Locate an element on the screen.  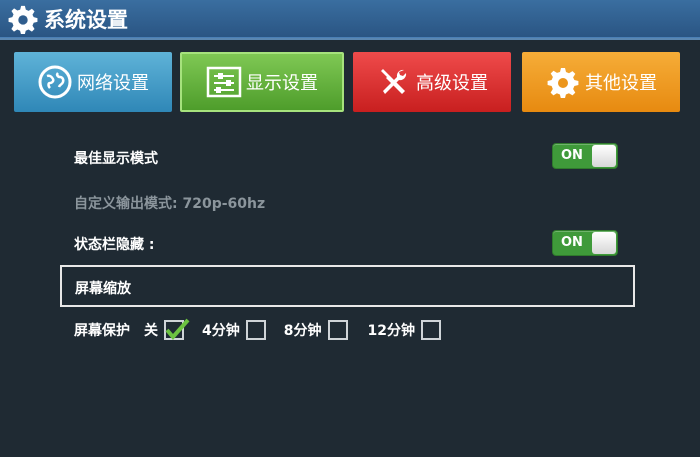
settings-gear-icon is located at coordinates (23, 19).